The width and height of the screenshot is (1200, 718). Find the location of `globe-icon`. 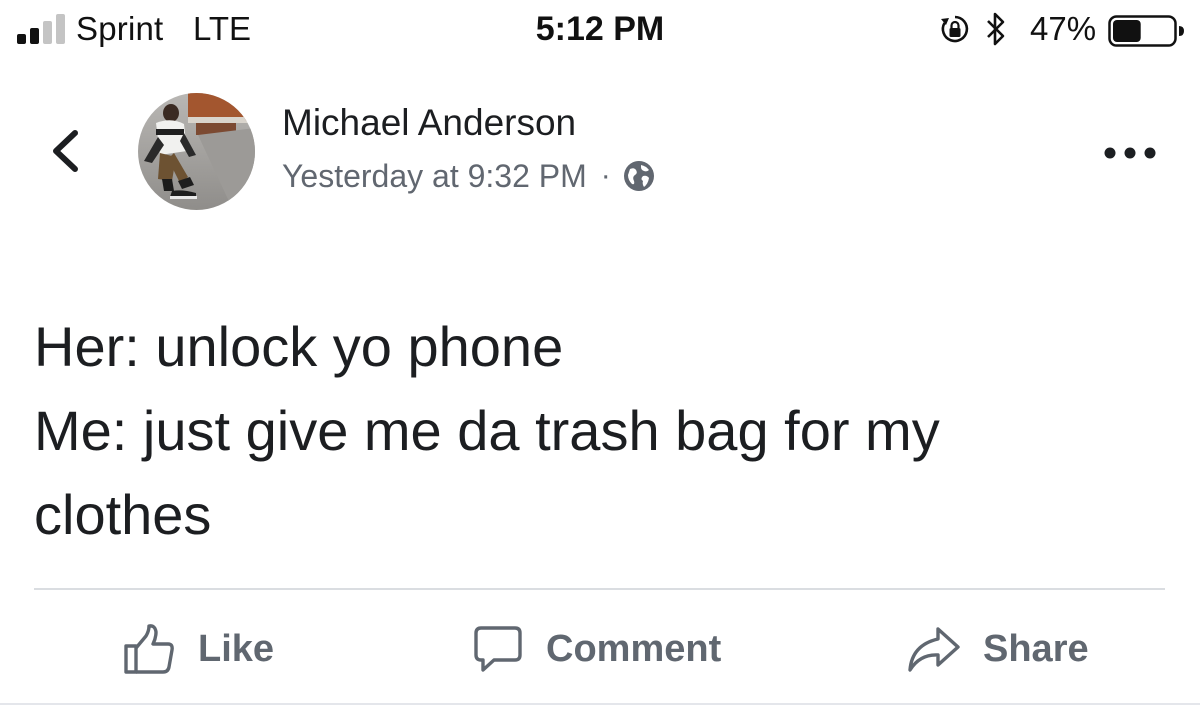

globe-icon is located at coordinates (639, 176).